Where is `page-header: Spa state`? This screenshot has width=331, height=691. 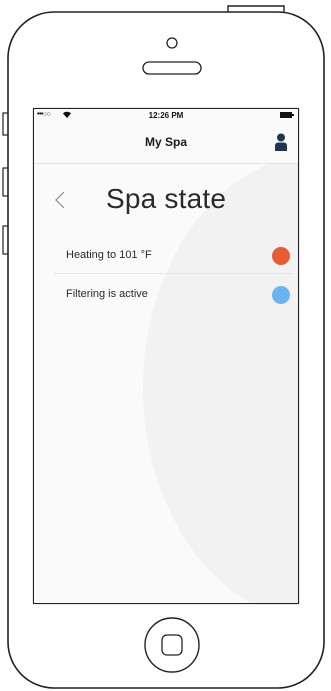
page-header: Spa state is located at coordinates (166, 199).